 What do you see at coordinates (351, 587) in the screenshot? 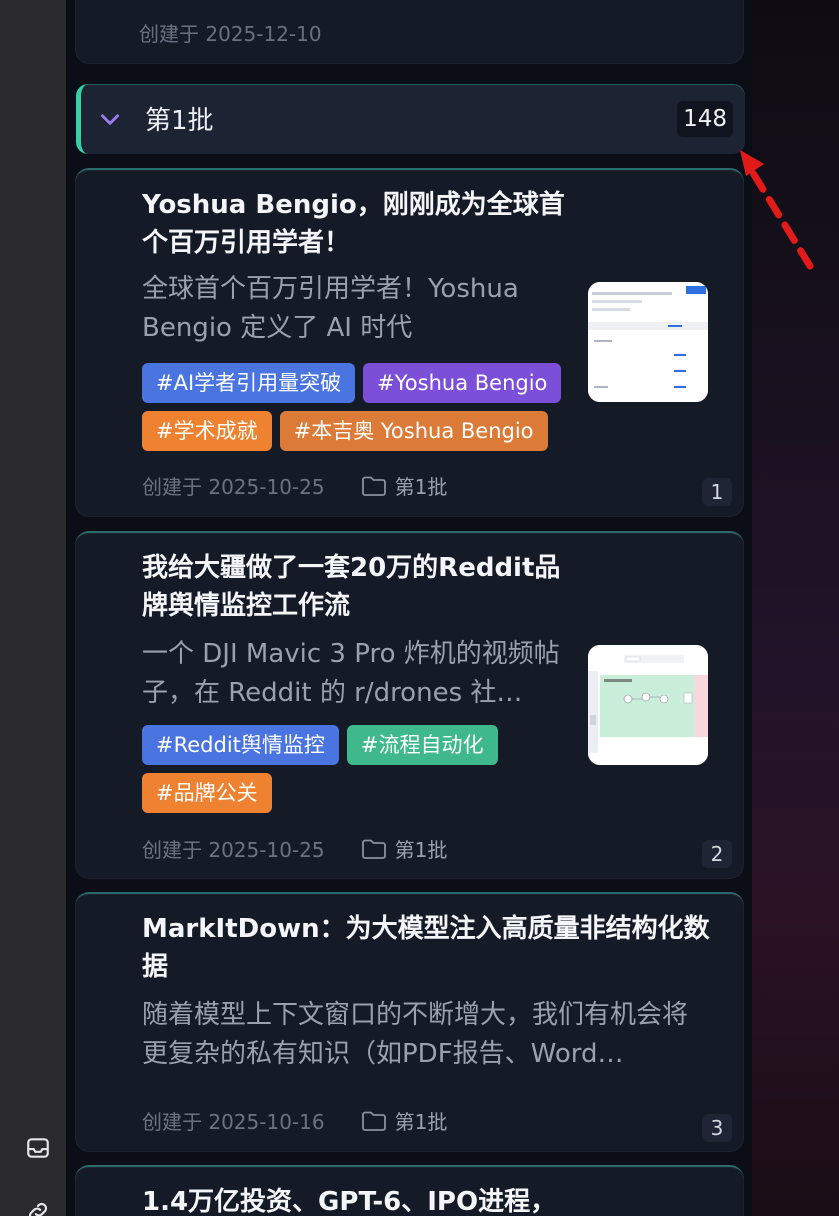
I see `card-title: 我给大疆做了一套20万的Reddit品牌舆情监控工作流` at bounding box center [351, 587].